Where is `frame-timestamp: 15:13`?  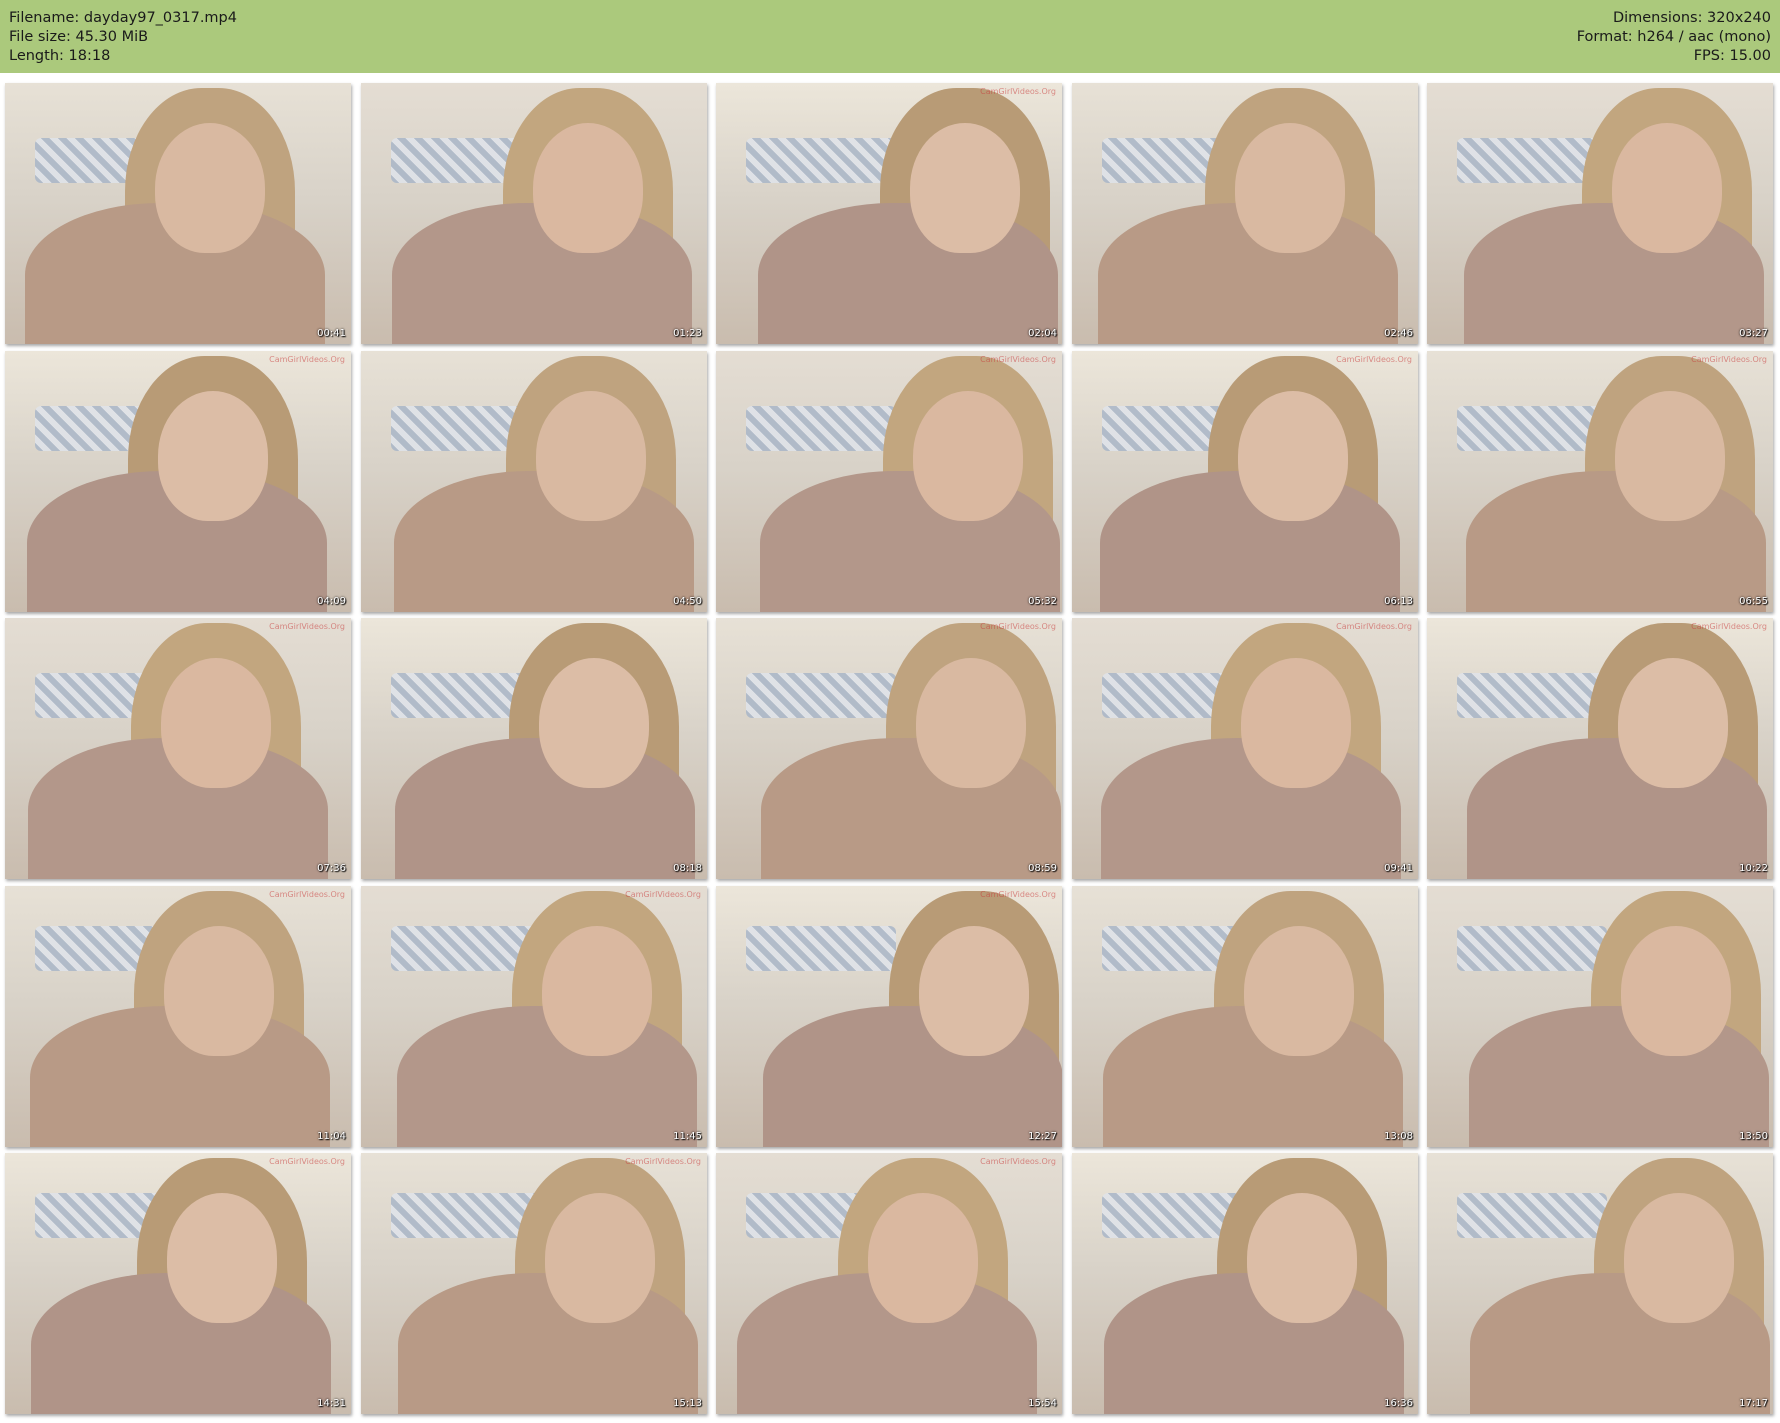 frame-timestamp: 15:13 is located at coordinates (687, 1403).